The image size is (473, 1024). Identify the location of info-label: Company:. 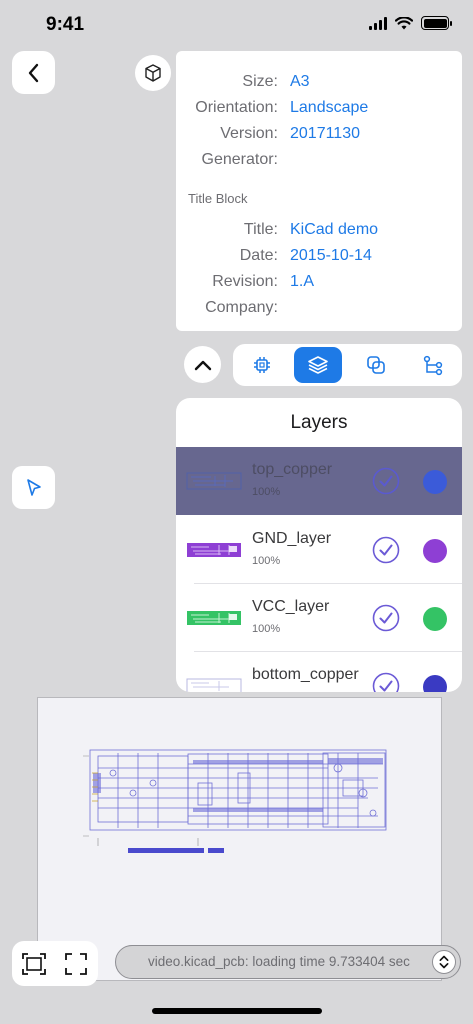
(241, 307).